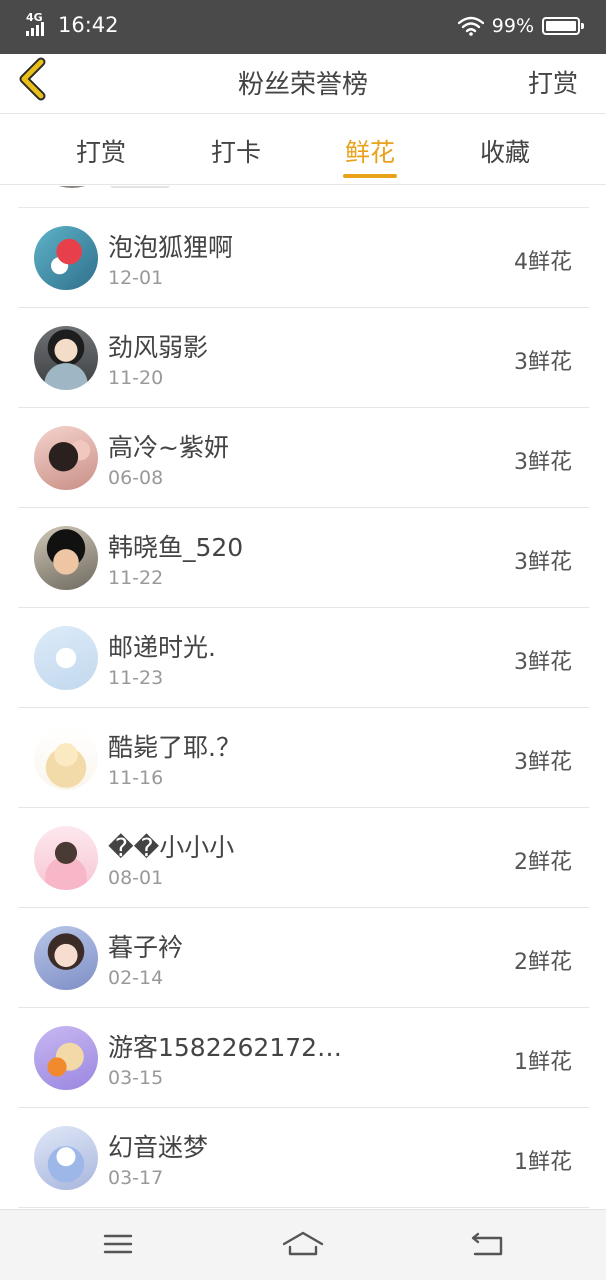 Image resolution: width=606 pixels, height=1280 pixels. I want to click on user-name: 幻音迷梦, so click(158, 1147).